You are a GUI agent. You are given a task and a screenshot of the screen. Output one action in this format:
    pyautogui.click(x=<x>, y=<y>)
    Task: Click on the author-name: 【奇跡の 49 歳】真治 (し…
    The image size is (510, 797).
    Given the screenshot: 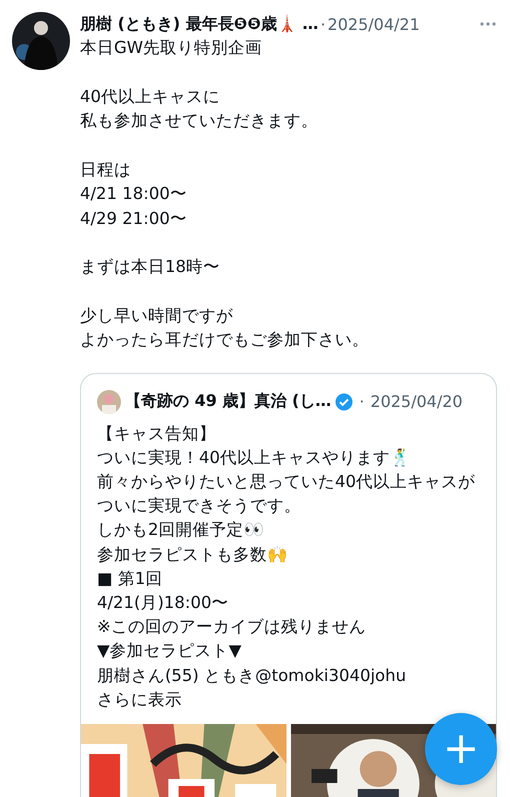 What is the action you would take?
    pyautogui.click(x=228, y=401)
    